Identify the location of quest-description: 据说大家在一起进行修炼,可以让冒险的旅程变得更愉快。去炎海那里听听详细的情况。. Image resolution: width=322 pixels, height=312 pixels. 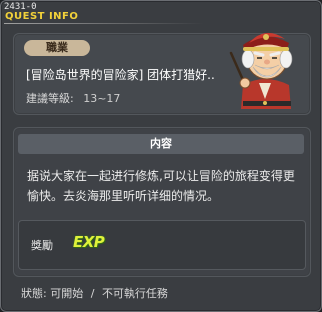
(161, 186).